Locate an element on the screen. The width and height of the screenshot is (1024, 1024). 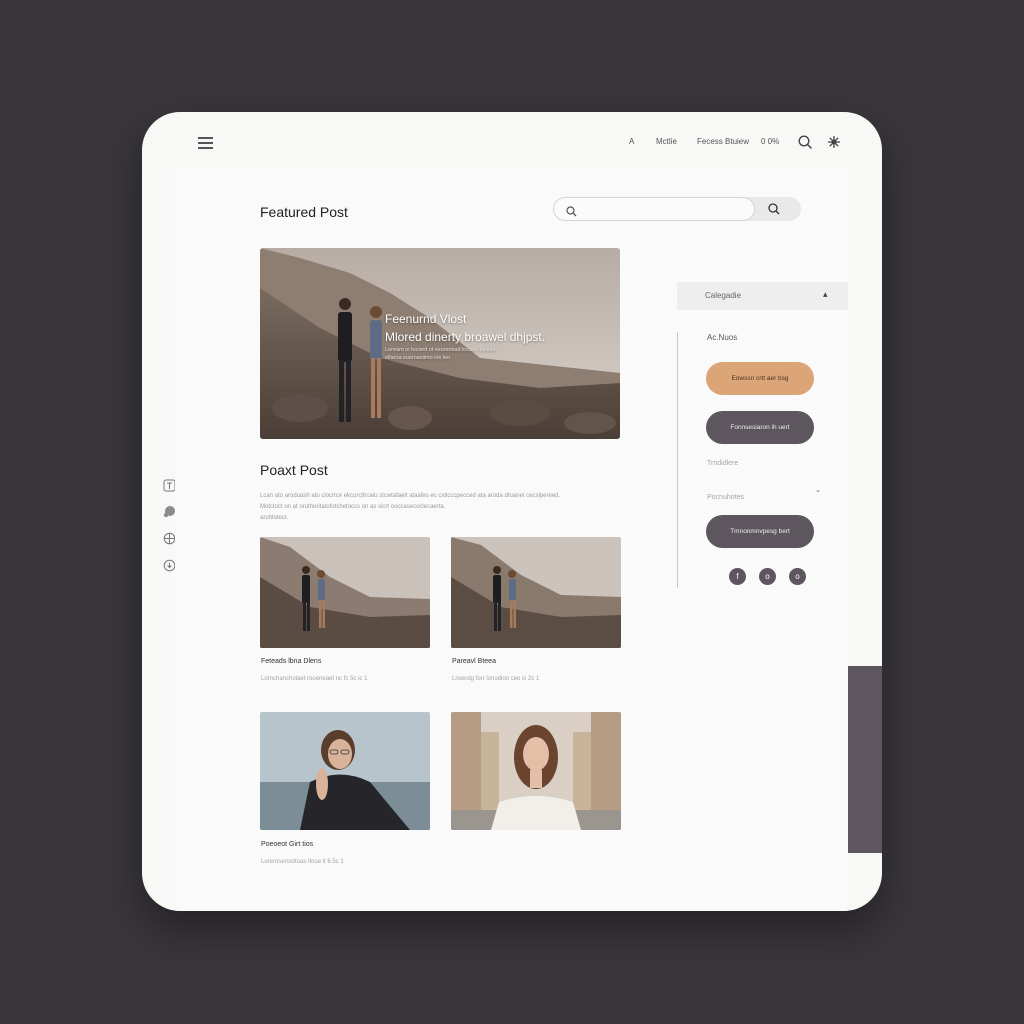
sidebar-select: Pocnuhotes ⌄ is located at coordinates (764, 493).